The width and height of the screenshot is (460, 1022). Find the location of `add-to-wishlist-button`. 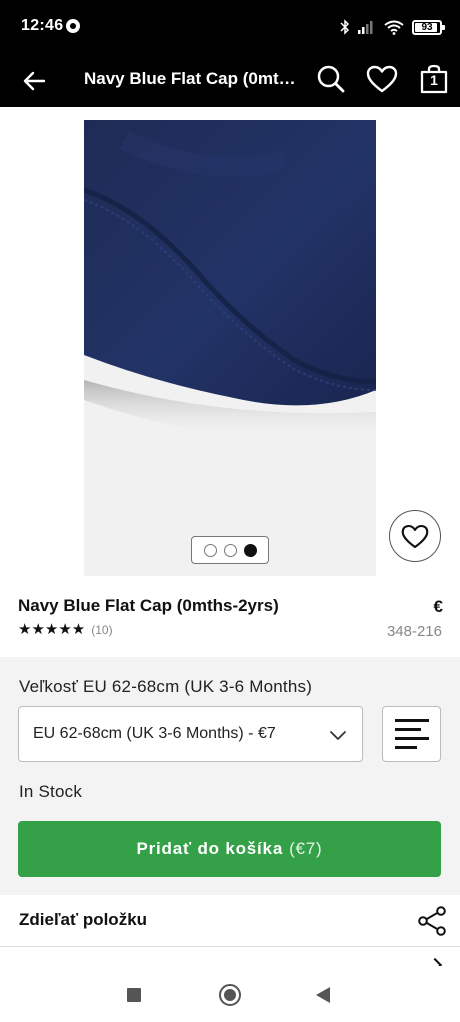

add-to-wishlist-button is located at coordinates (415, 536).